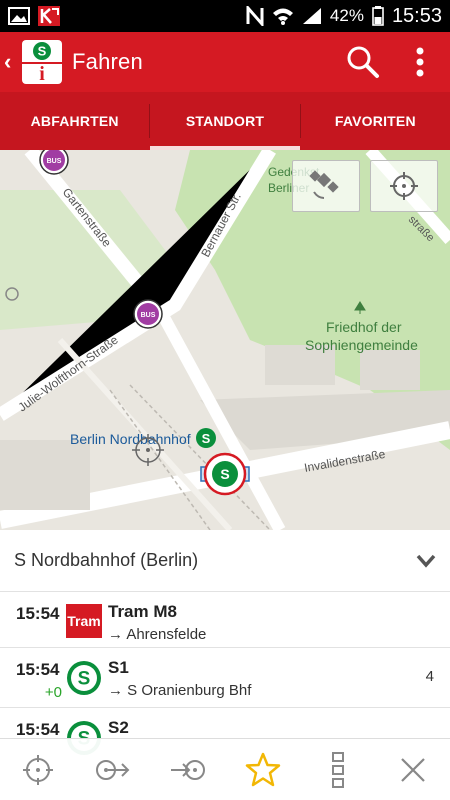  I want to click on station-label: Berlin Nordbahnhof, so click(130, 439).